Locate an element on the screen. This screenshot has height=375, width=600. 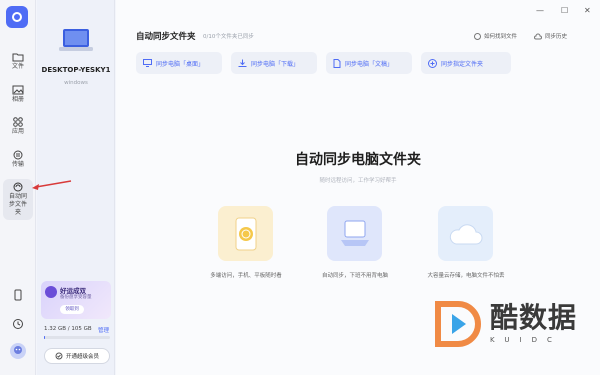
rail-item-photos: 相册 is located at coordinates (18, 94).